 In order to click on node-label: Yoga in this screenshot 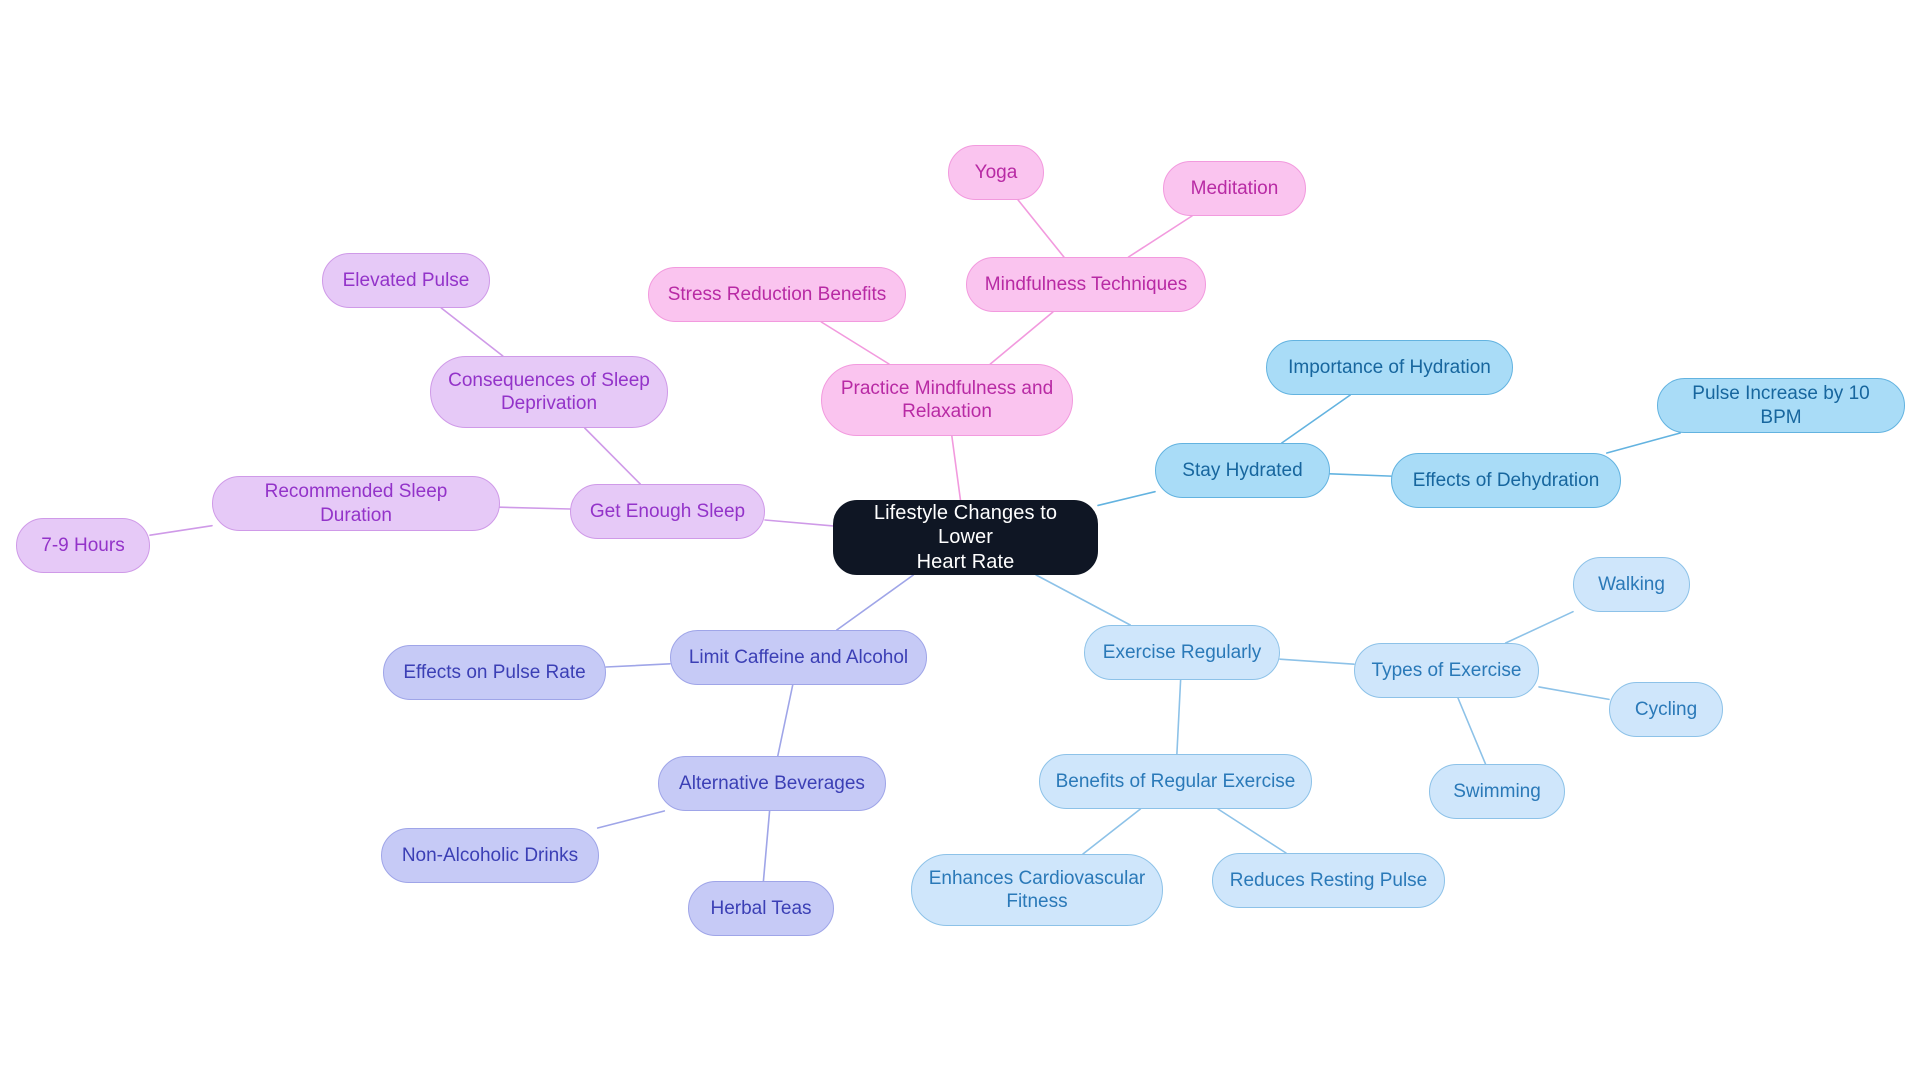, I will do `click(996, 172)`.